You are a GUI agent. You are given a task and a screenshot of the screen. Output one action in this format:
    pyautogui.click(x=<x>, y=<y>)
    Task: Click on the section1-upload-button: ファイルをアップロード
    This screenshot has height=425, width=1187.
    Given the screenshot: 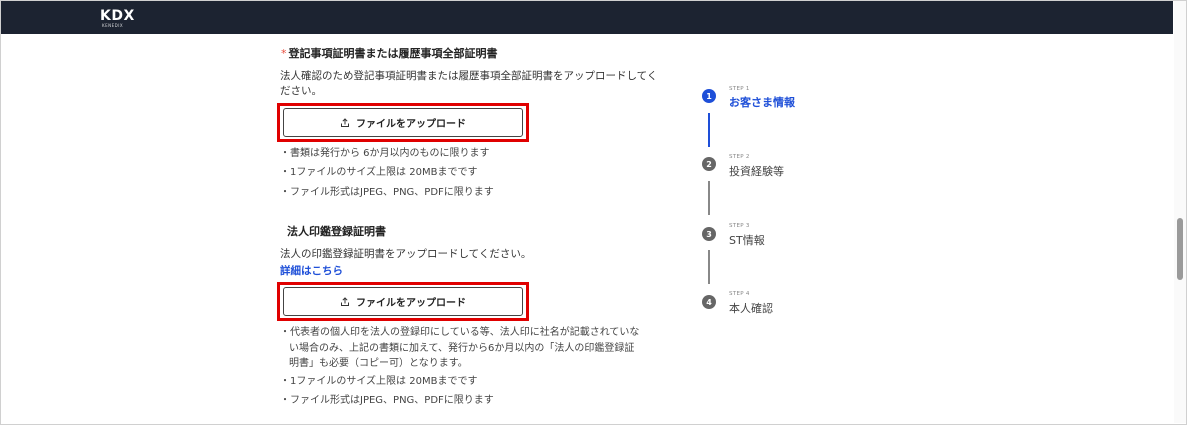 What is the action you would take?
    pyautogui.click(x=403, y=122)
    